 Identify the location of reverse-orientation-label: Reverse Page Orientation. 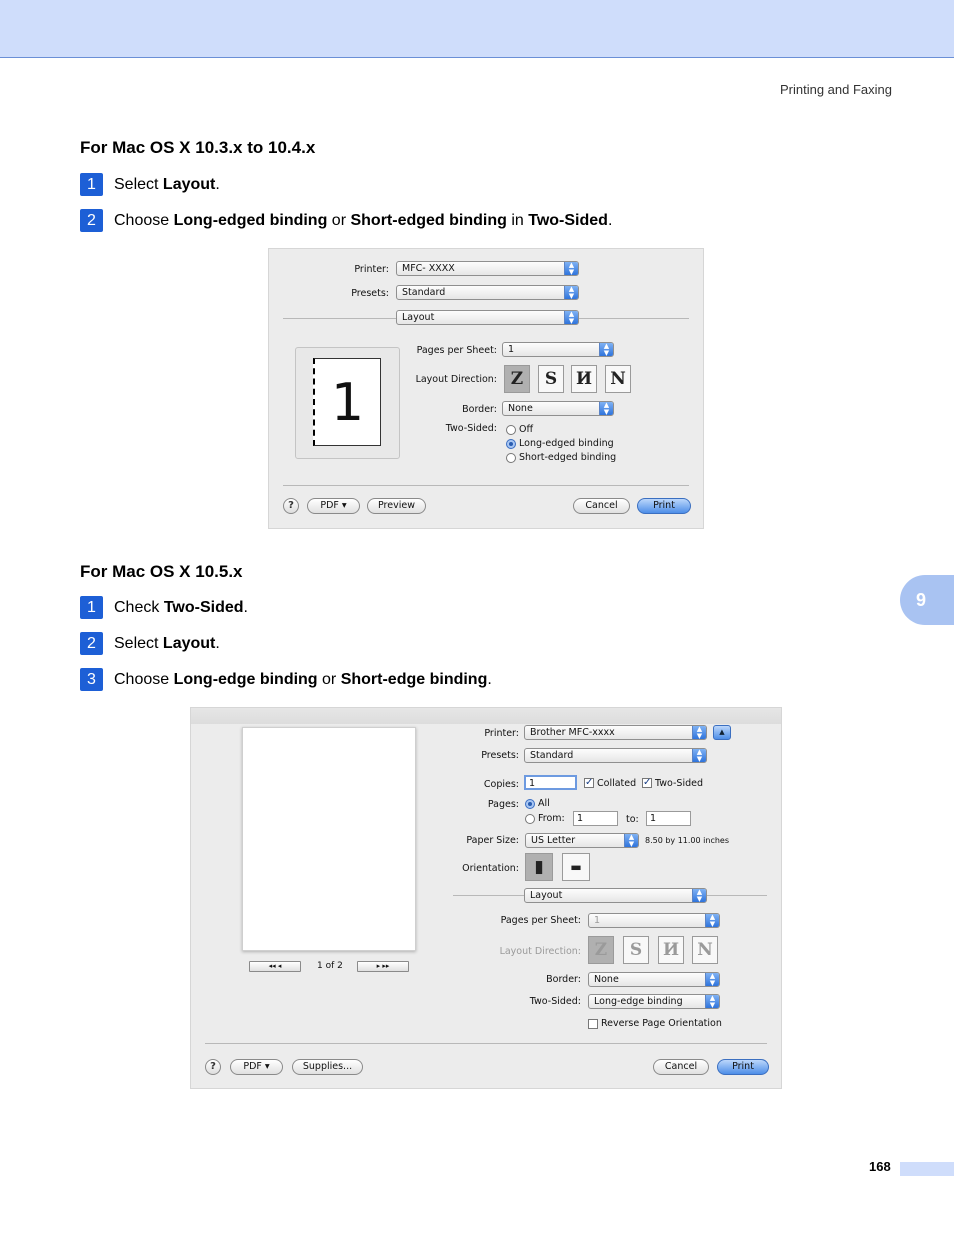
(661, 1023).